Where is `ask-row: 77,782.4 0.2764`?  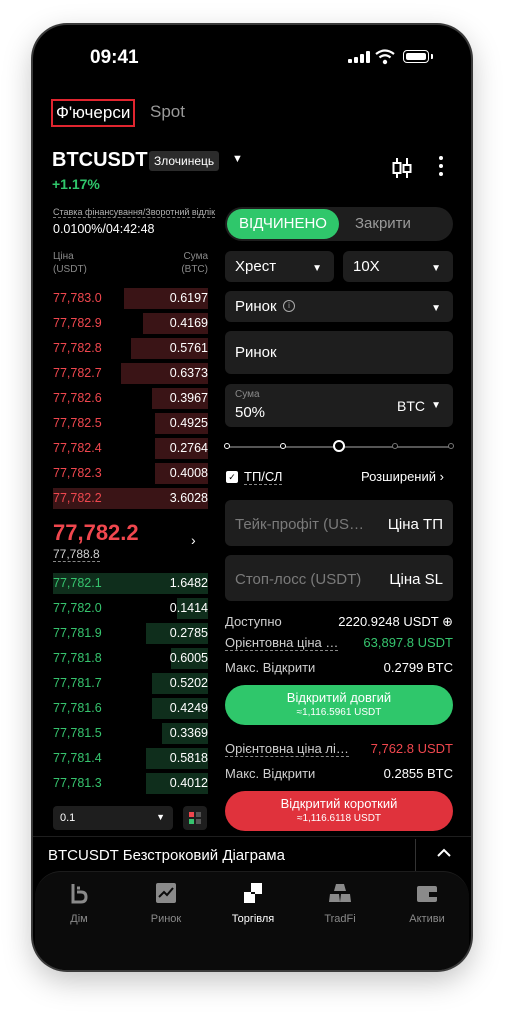
ask-row: 77,782.4 0.2764 is located at coordinates (130, 448).